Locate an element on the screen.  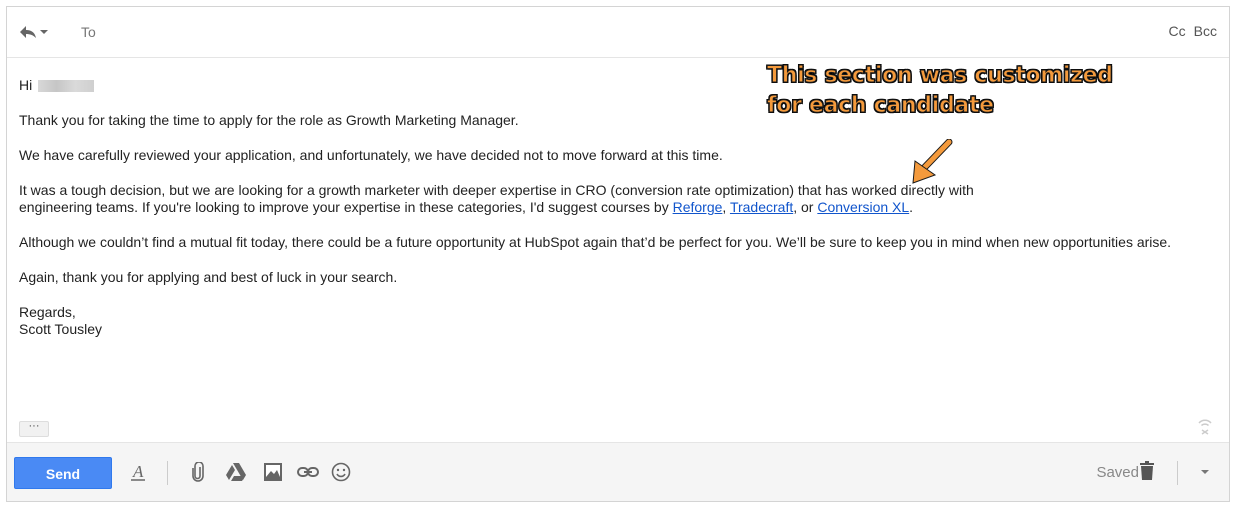
format-text-icon: A is located at coordinates (138, 472).